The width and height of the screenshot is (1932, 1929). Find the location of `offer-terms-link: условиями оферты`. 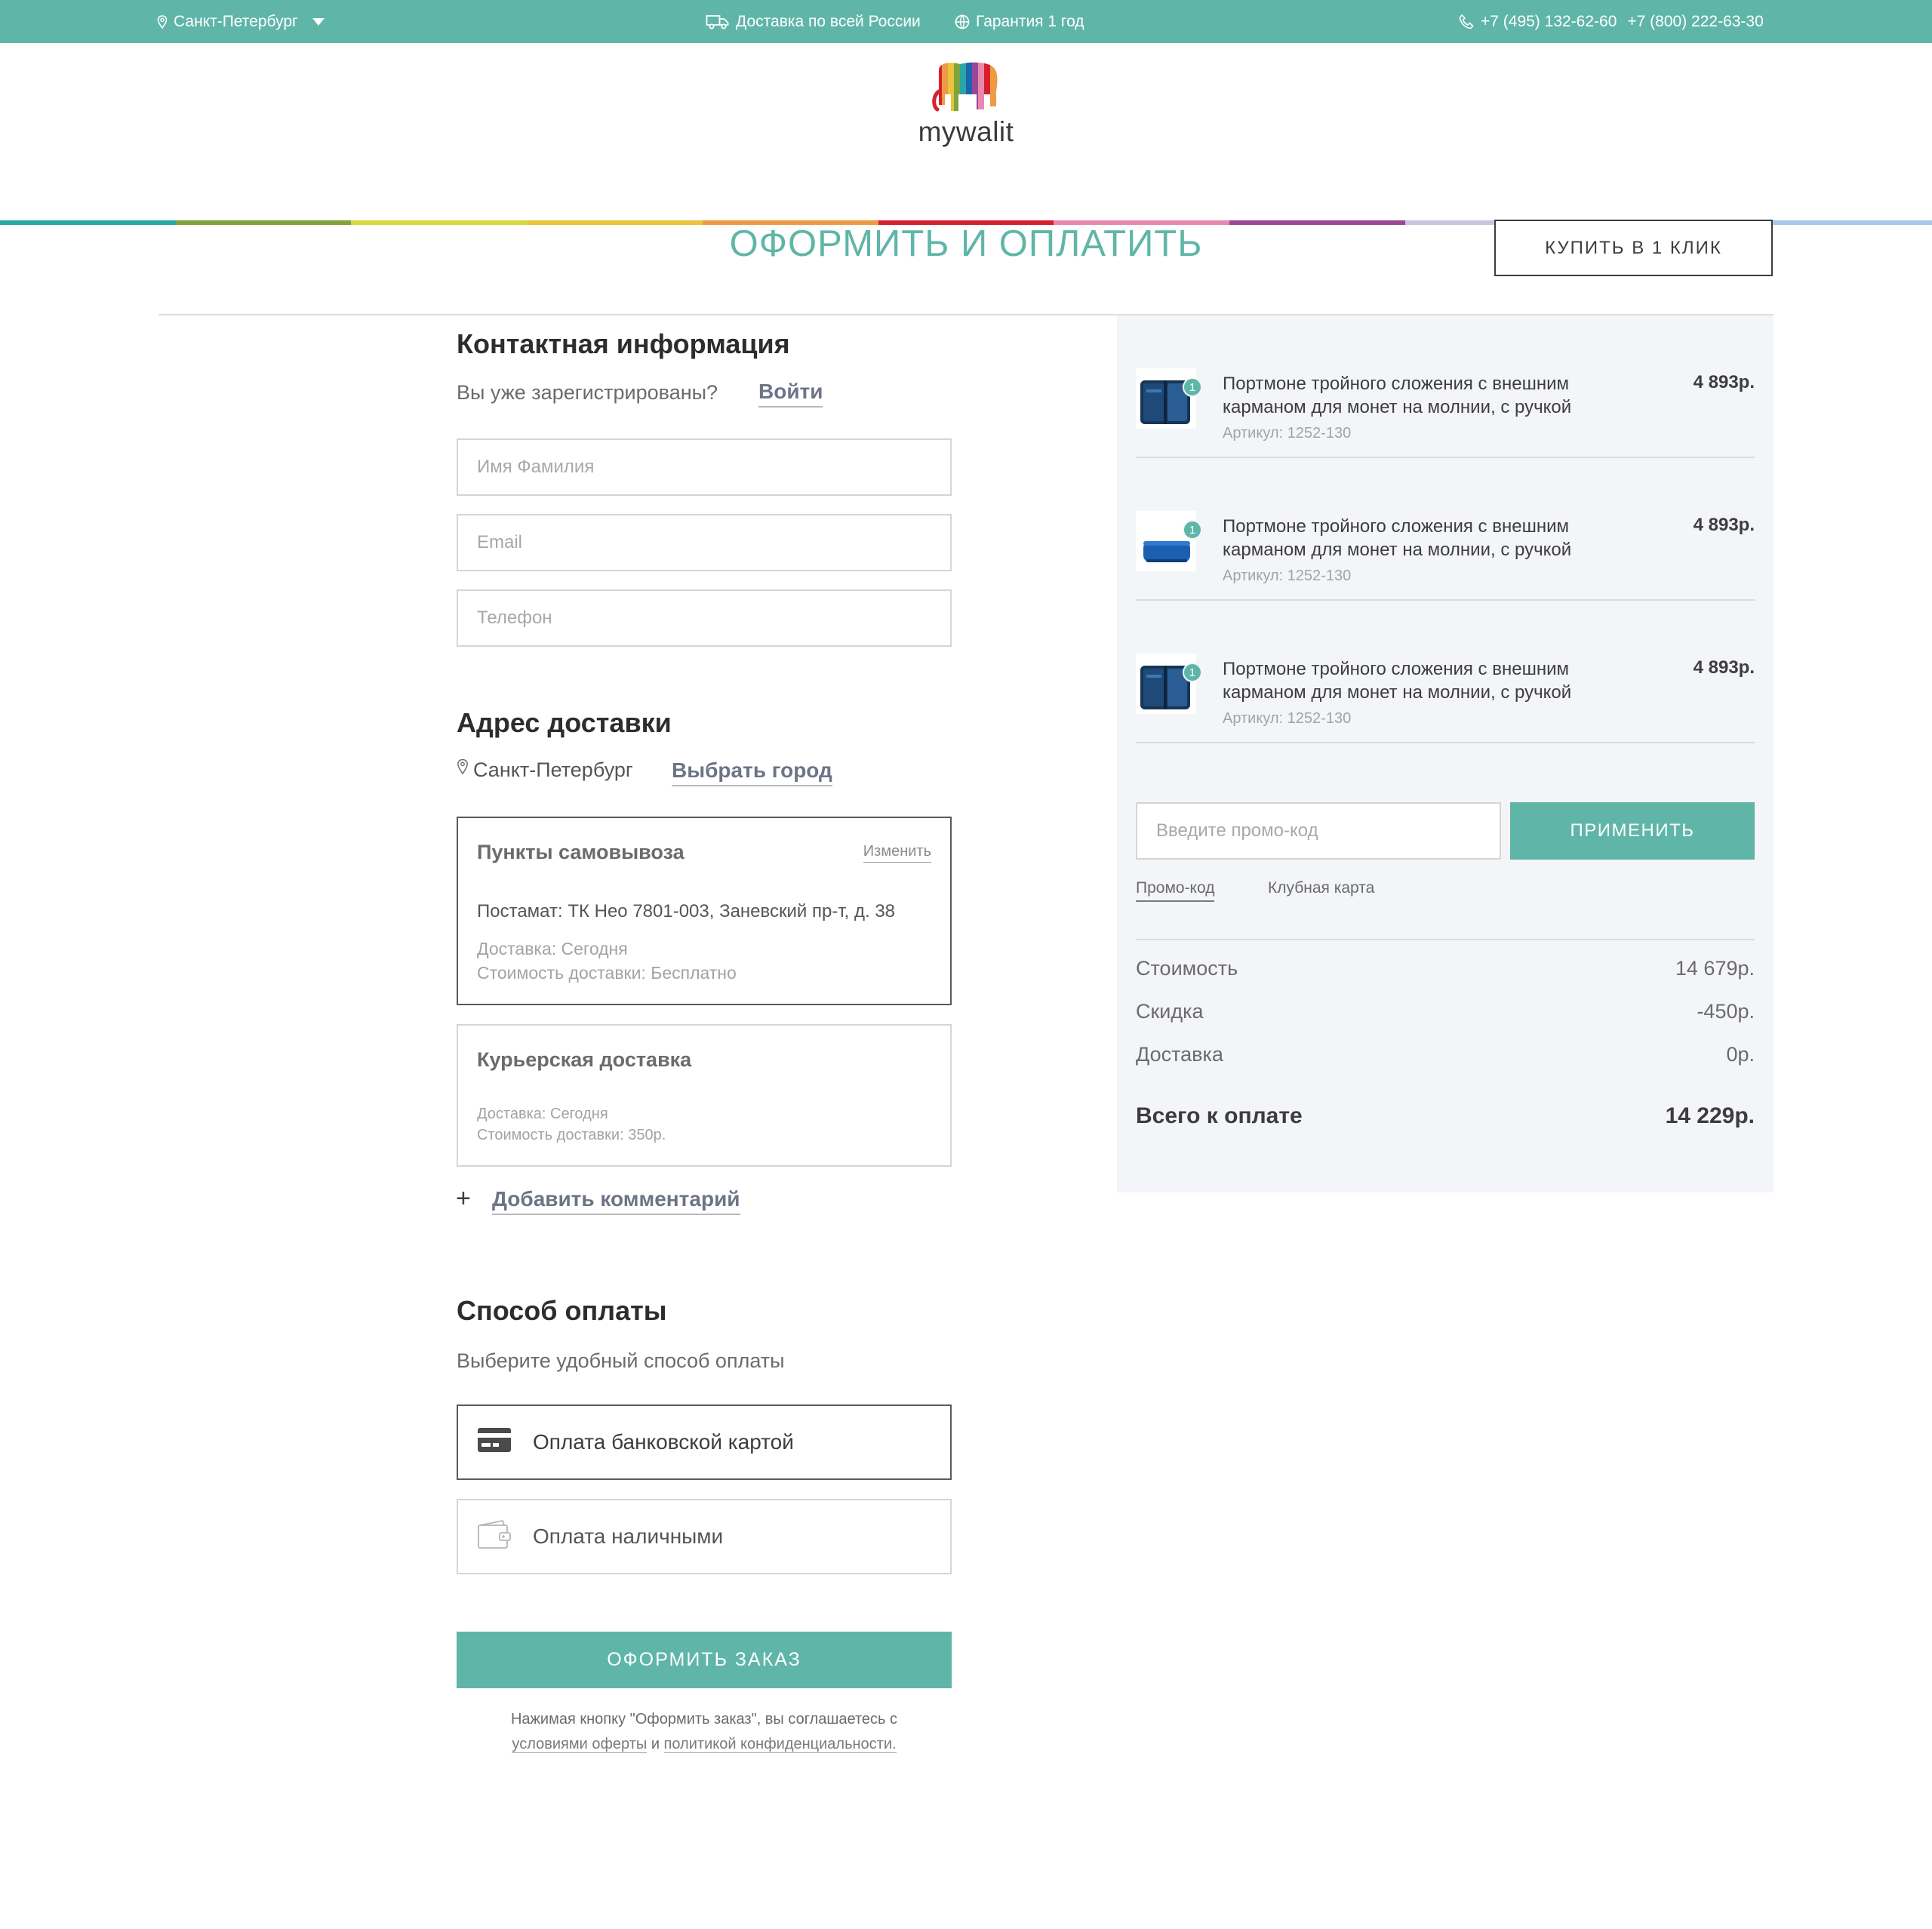

offer-terms-link: условиями оферты is located at coordinates (580, 1744).